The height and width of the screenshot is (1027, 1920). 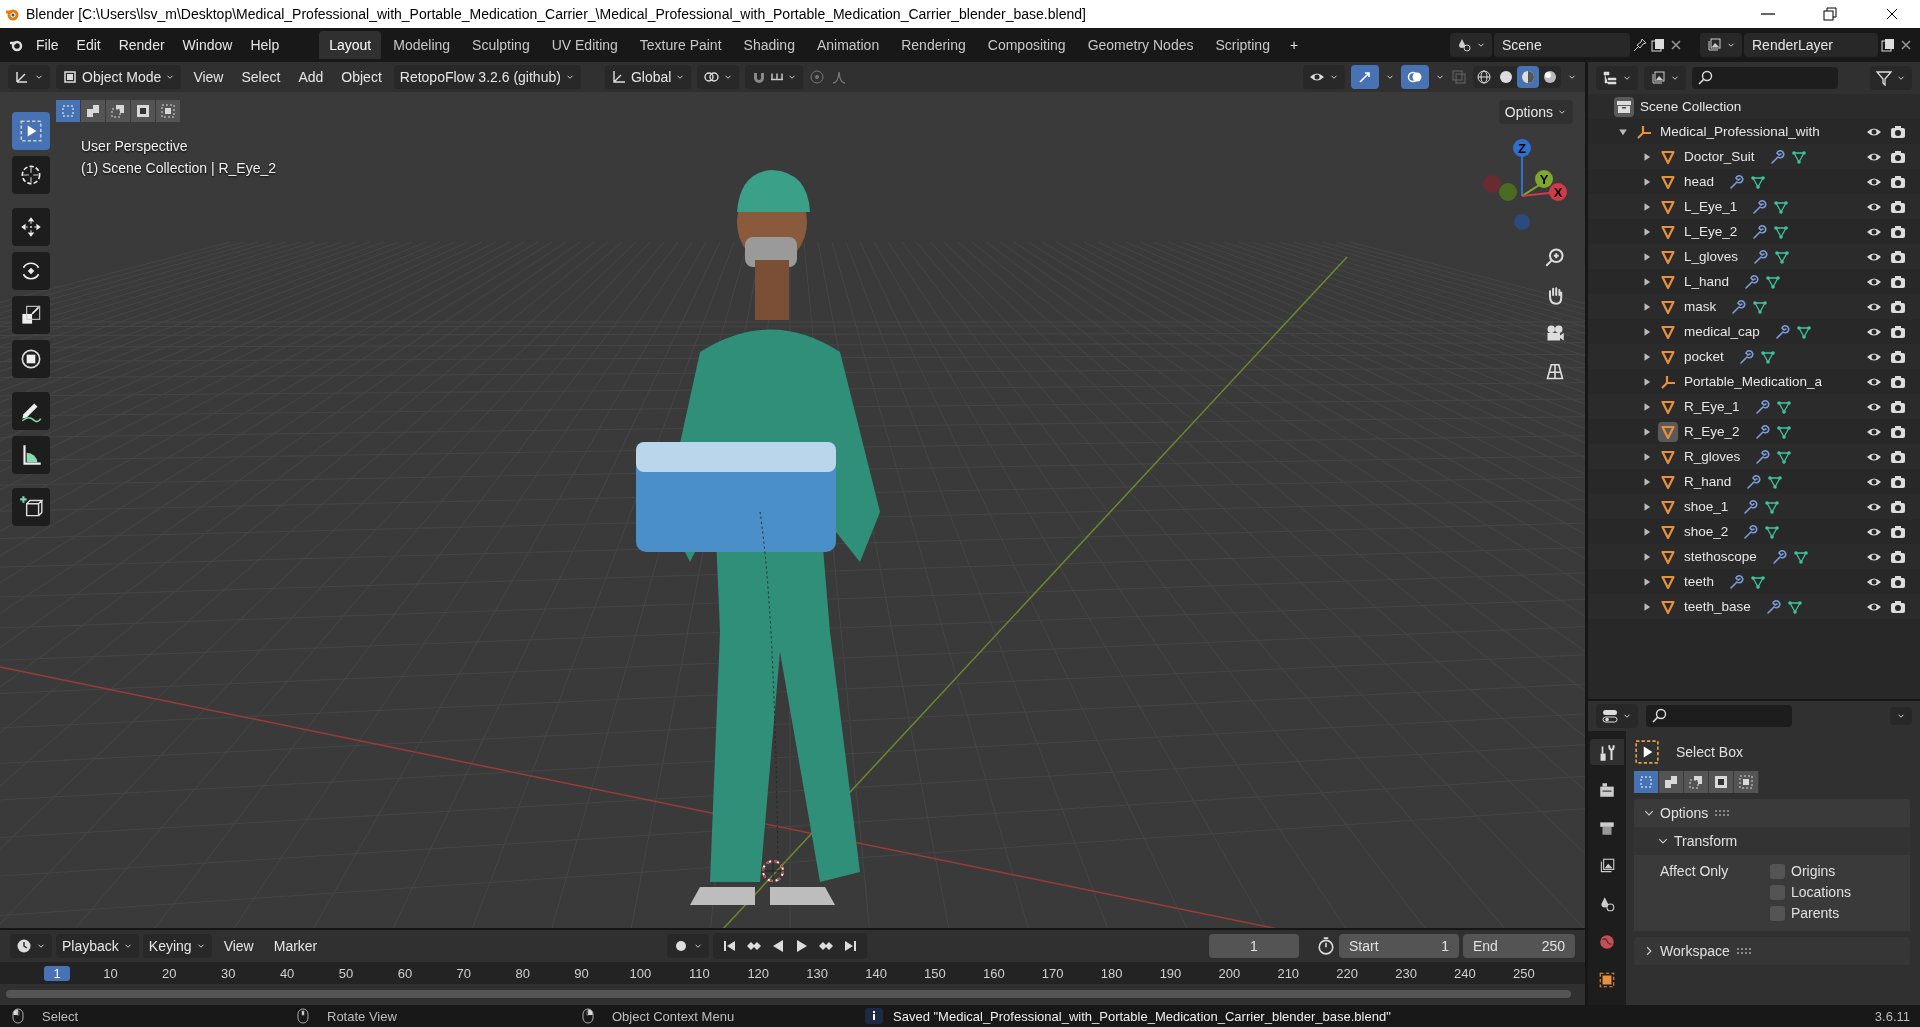 What do you see at coordinates (346, 973) in the screenshot?
I see `frame-number: 50` at bounding box center [346, 973].